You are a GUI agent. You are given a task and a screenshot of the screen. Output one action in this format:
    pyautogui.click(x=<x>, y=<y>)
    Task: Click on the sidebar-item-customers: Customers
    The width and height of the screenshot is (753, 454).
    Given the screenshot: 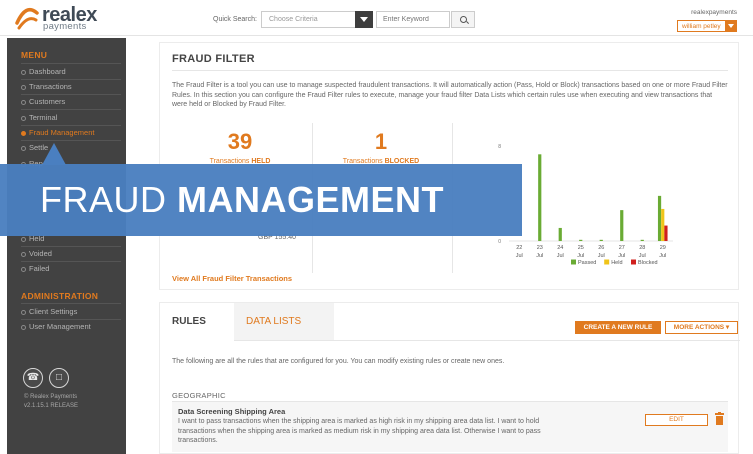 What is the action you would take?
    pyautogui.click(x=43, y=101)
    